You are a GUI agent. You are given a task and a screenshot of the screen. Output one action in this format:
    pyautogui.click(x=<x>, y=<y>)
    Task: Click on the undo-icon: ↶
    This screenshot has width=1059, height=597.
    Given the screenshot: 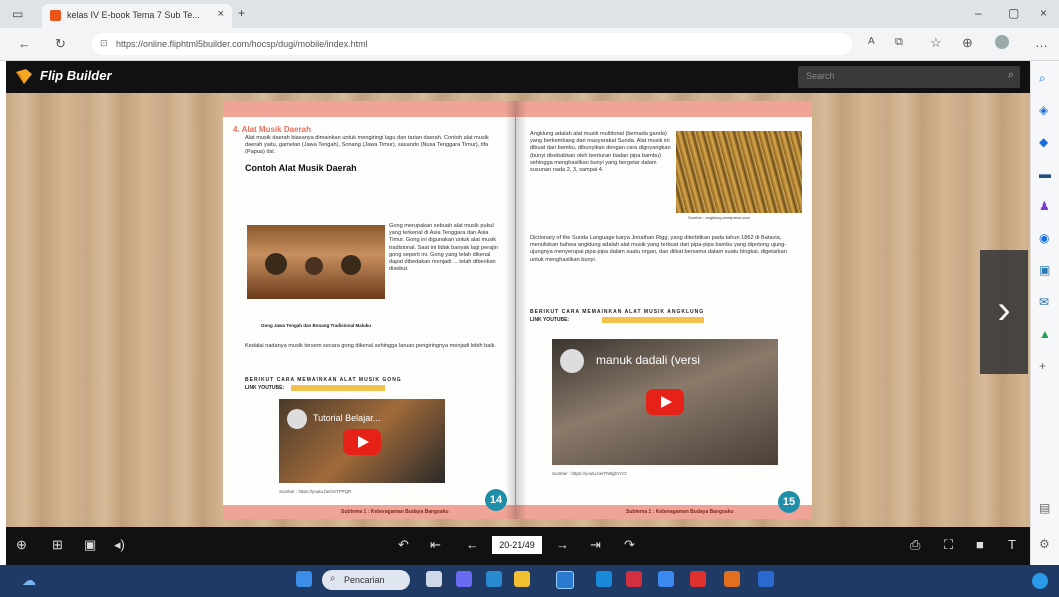 What is the action you would take?
    pyautogui.click(x=403, y=545)
    